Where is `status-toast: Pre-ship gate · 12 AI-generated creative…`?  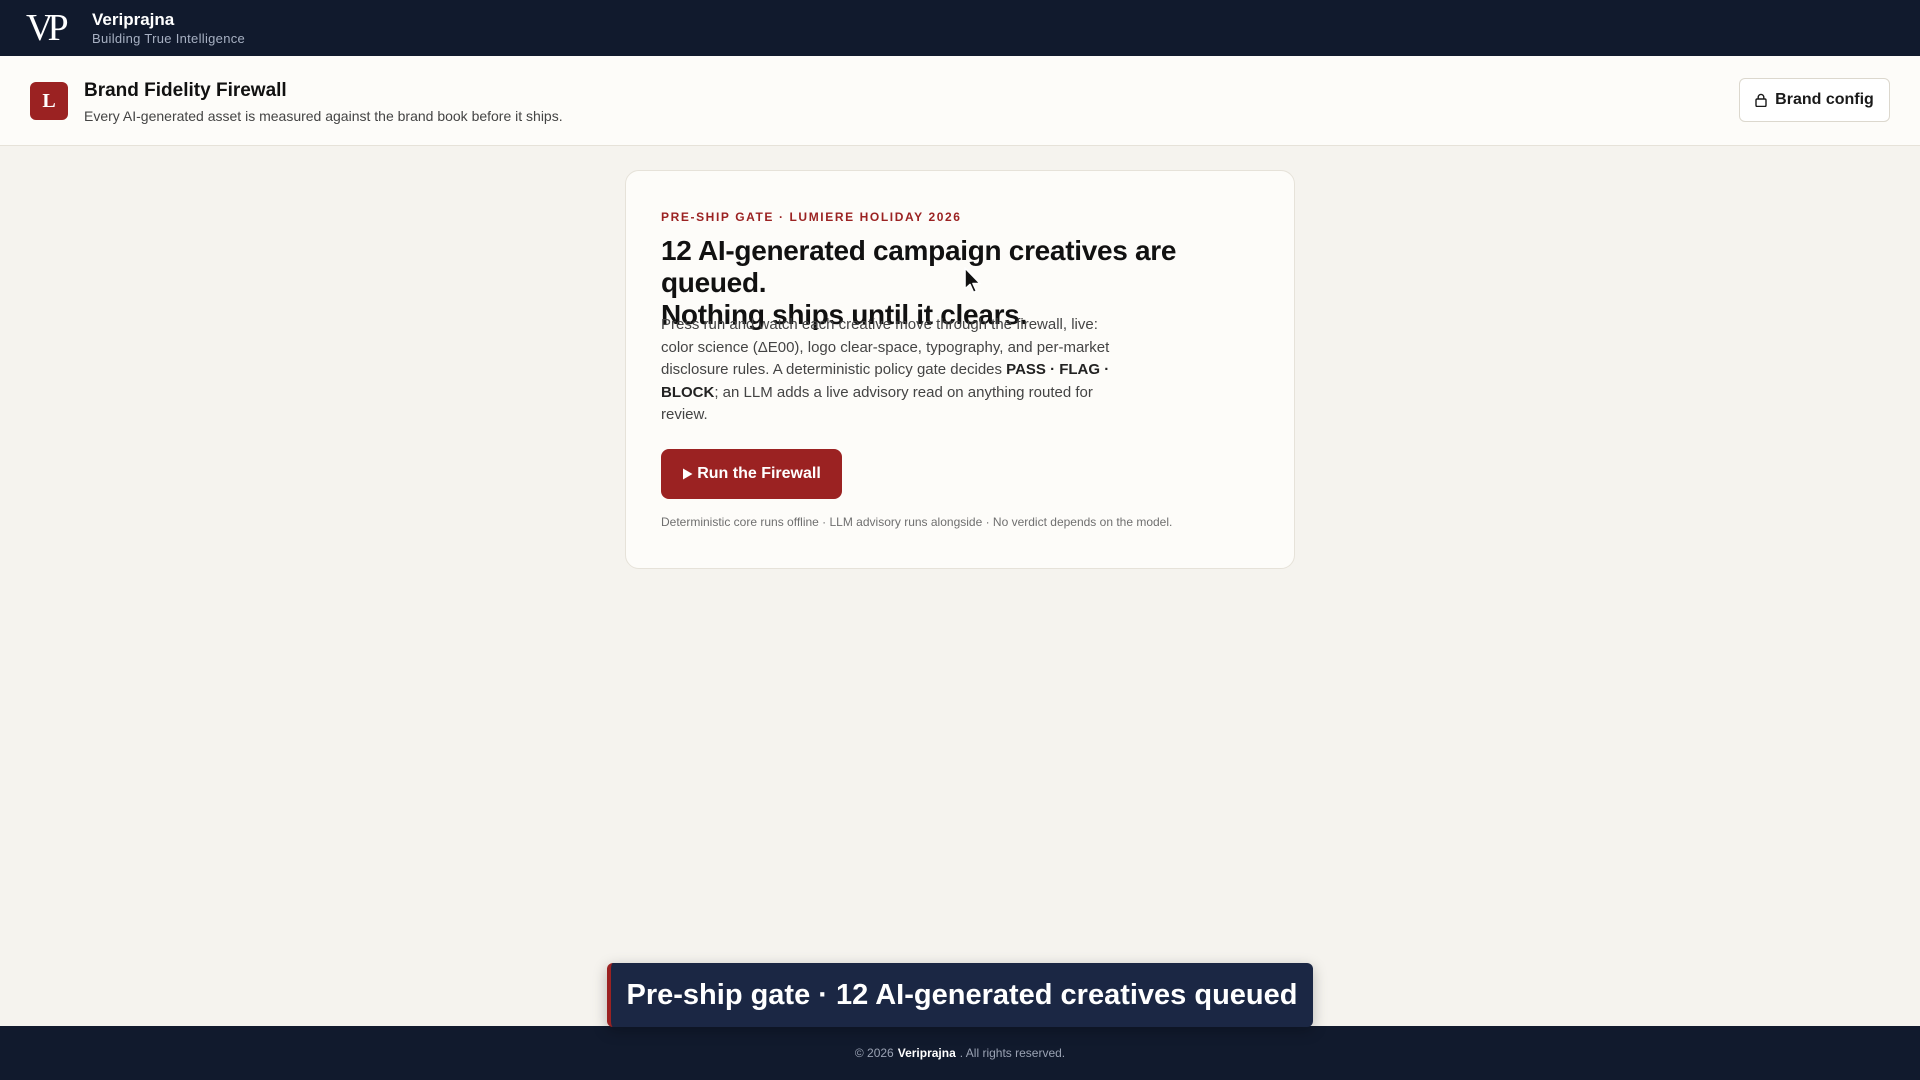
status-toast: Pre-ship gate · 12 AI-generated creative… is located at coordinates (960, 995).